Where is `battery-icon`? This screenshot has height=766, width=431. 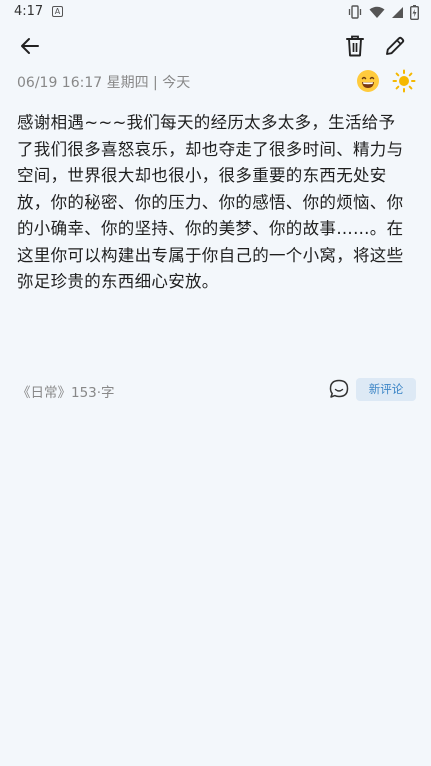 battery-icon is located at coordinates (414, 12).